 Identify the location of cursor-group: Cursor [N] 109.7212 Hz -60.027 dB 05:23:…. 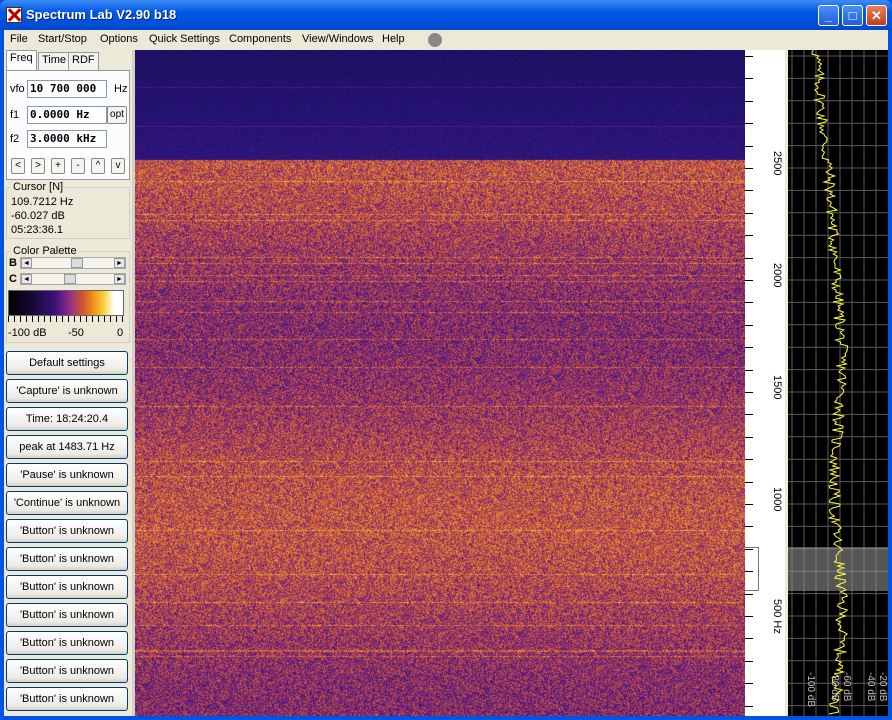
(68, 210).